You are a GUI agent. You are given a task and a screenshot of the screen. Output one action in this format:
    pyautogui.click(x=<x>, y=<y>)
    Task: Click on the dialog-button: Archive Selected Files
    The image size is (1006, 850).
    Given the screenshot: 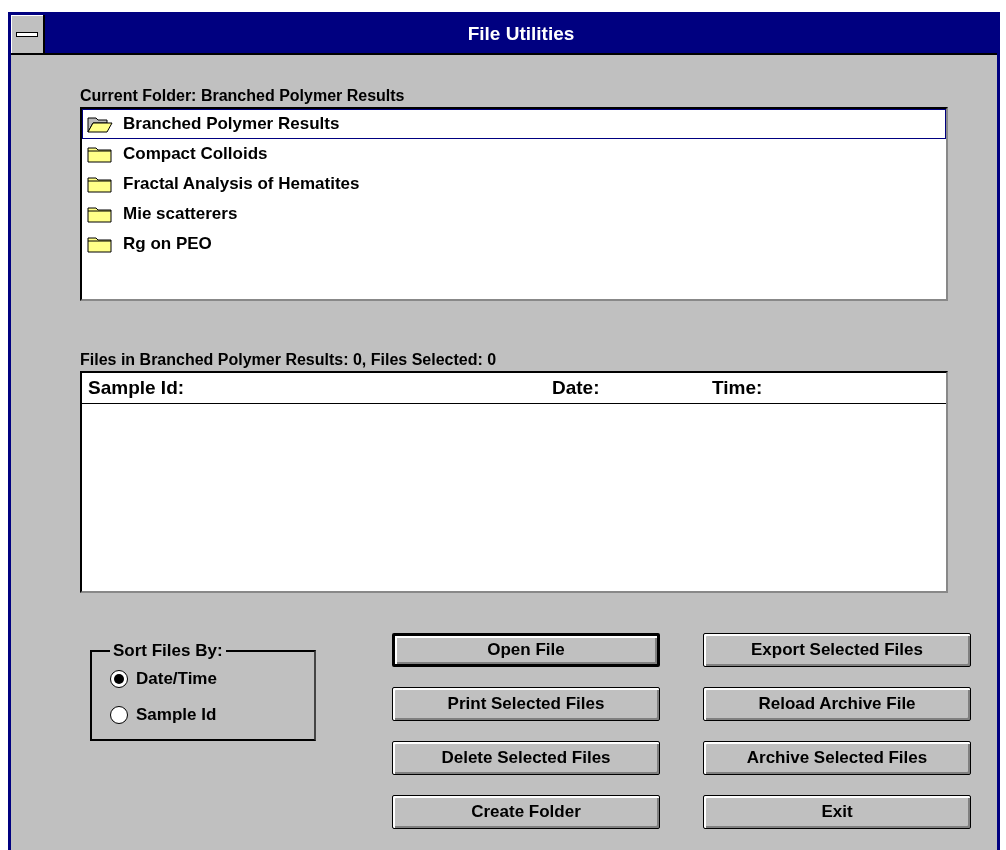 What is the action you would take?
    pyautogui.click(x=837, y=758)
    